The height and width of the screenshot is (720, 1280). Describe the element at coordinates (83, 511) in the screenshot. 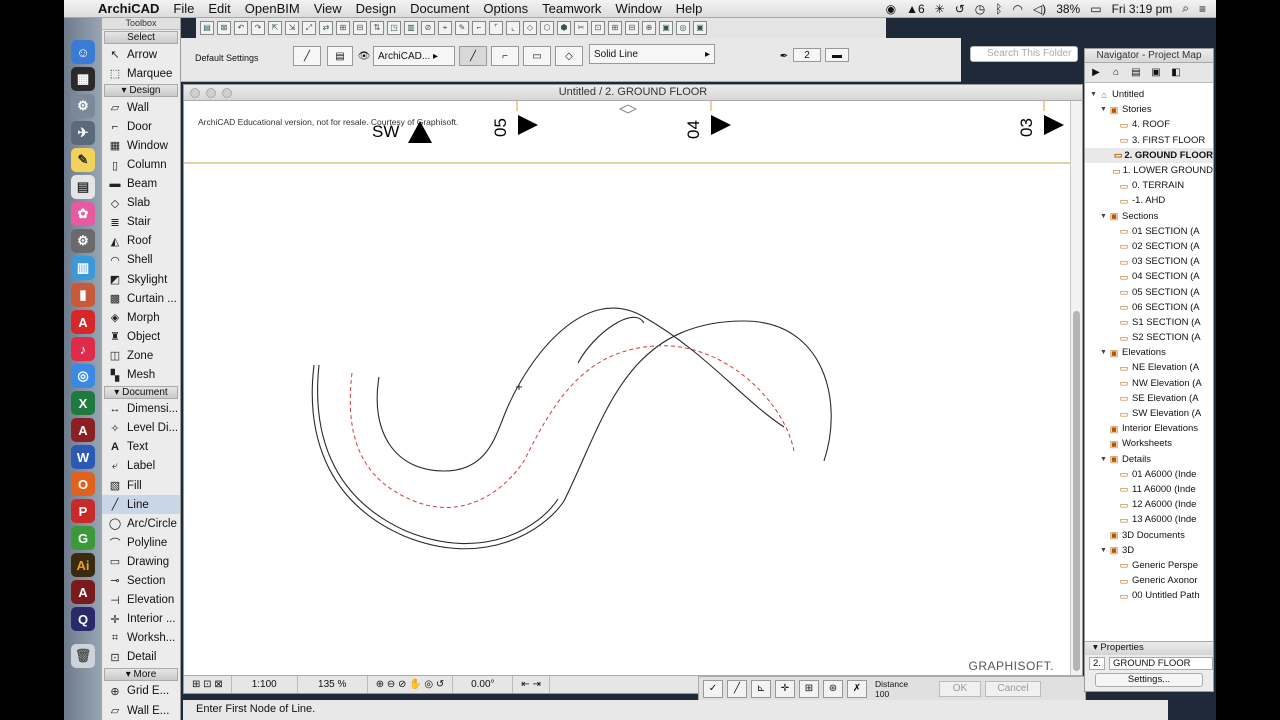

I see `publisher-icon: P` at that location.